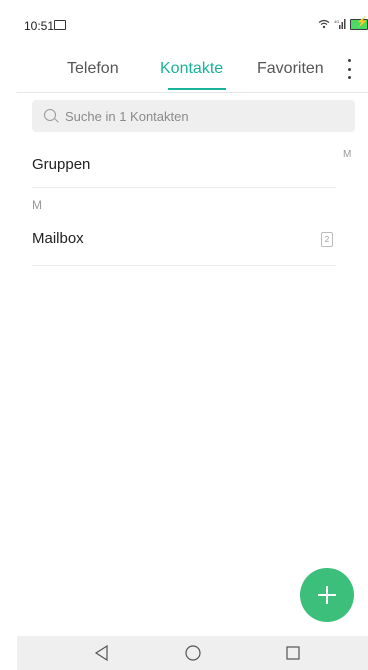  I want to click on contact-name: Mailbox, so click(58, 238).